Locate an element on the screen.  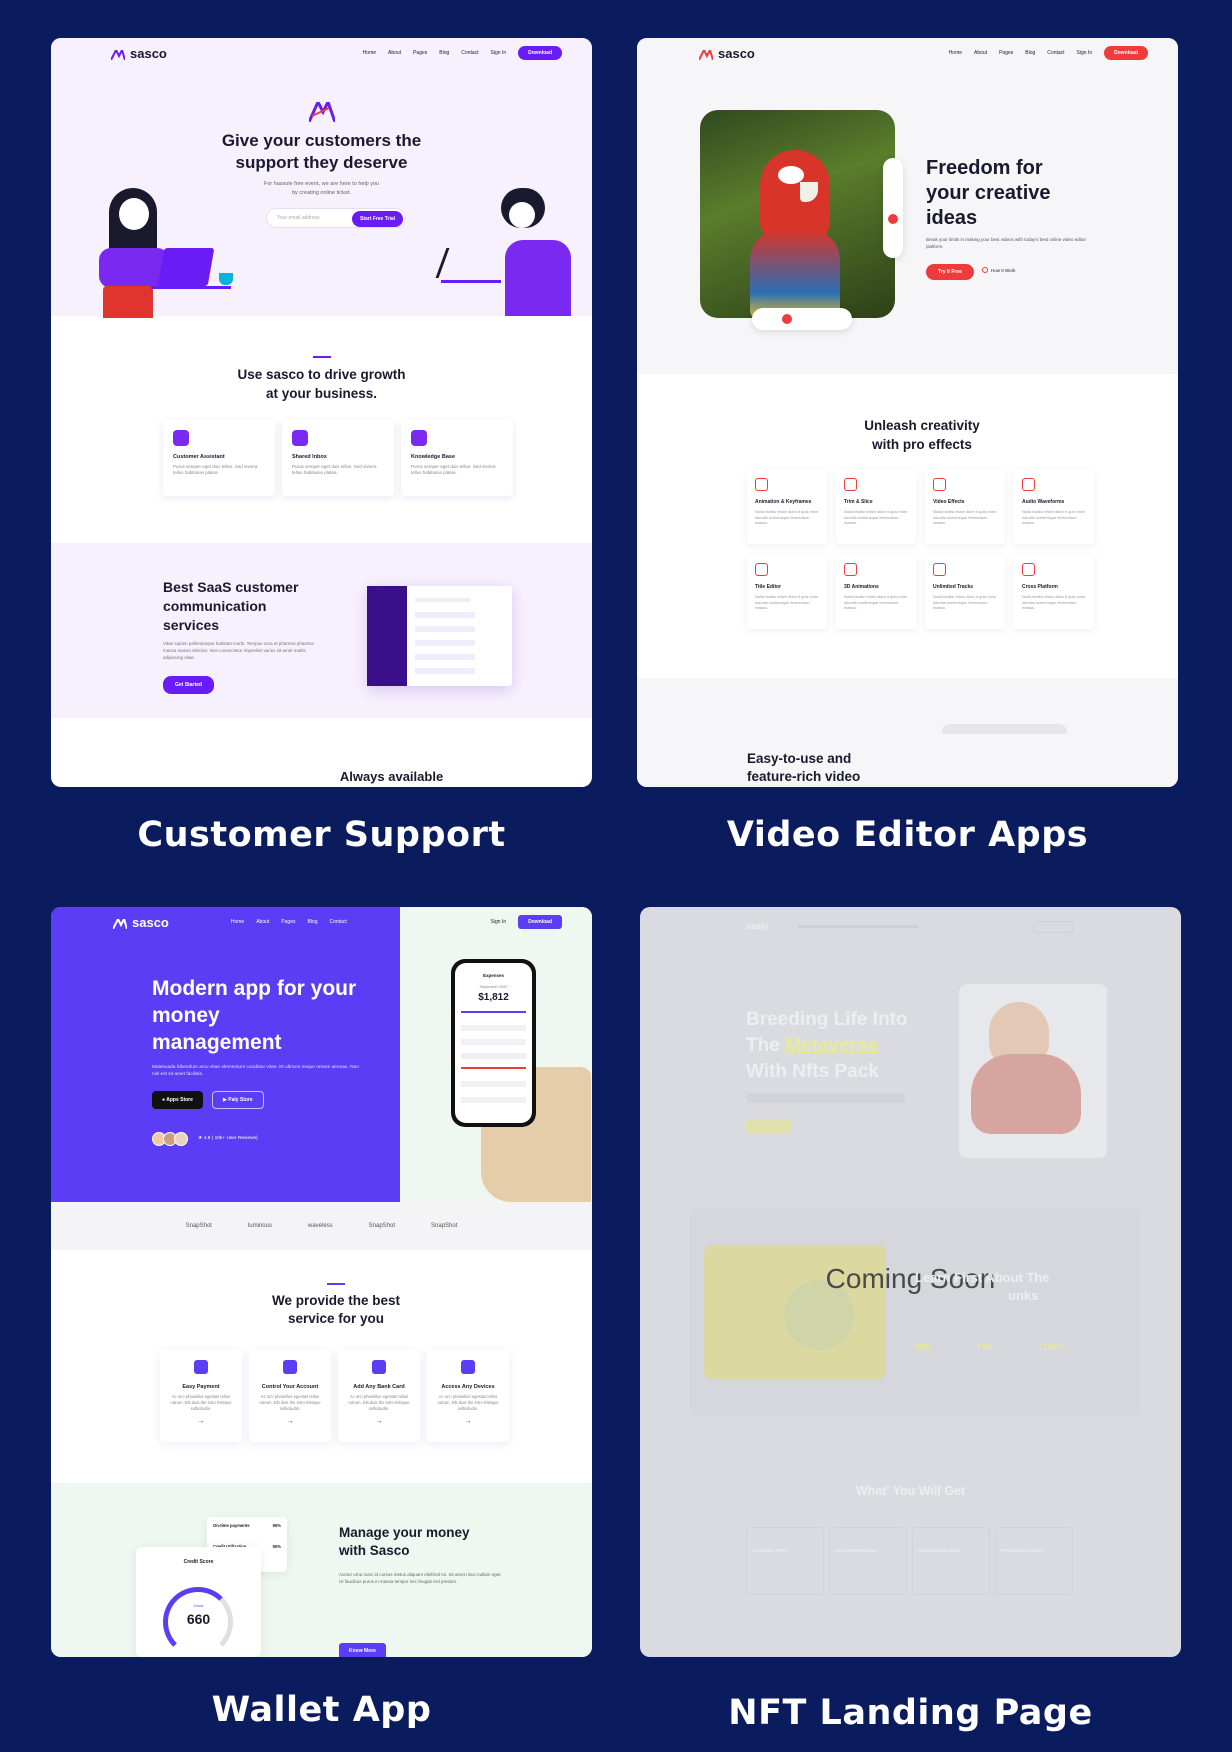
nft-feature-title: Professional Artists is located at coordinates (1022, 1550).